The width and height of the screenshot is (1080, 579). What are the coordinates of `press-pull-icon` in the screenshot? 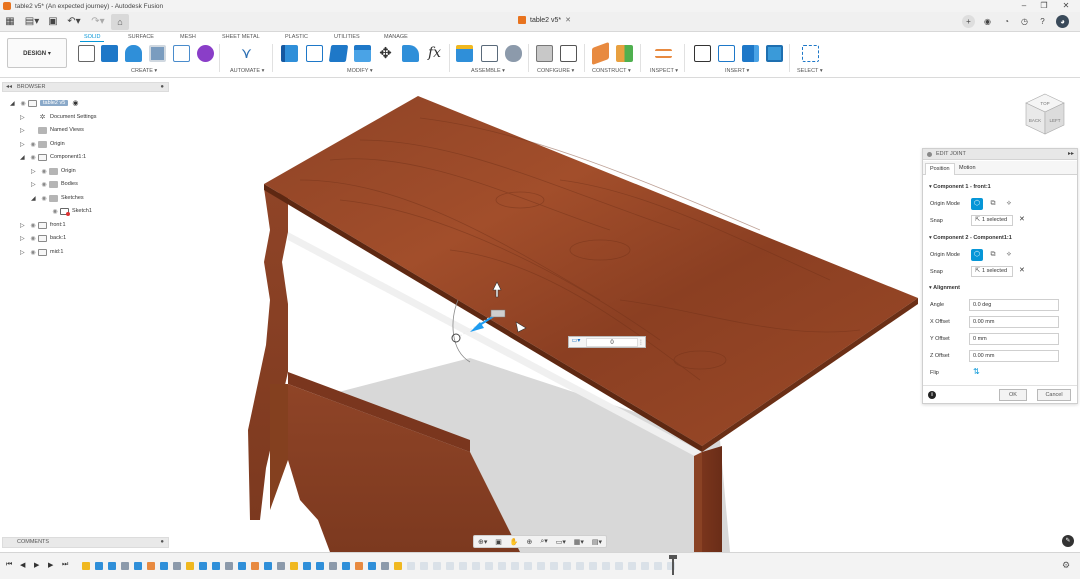 It's located at (289, 53).